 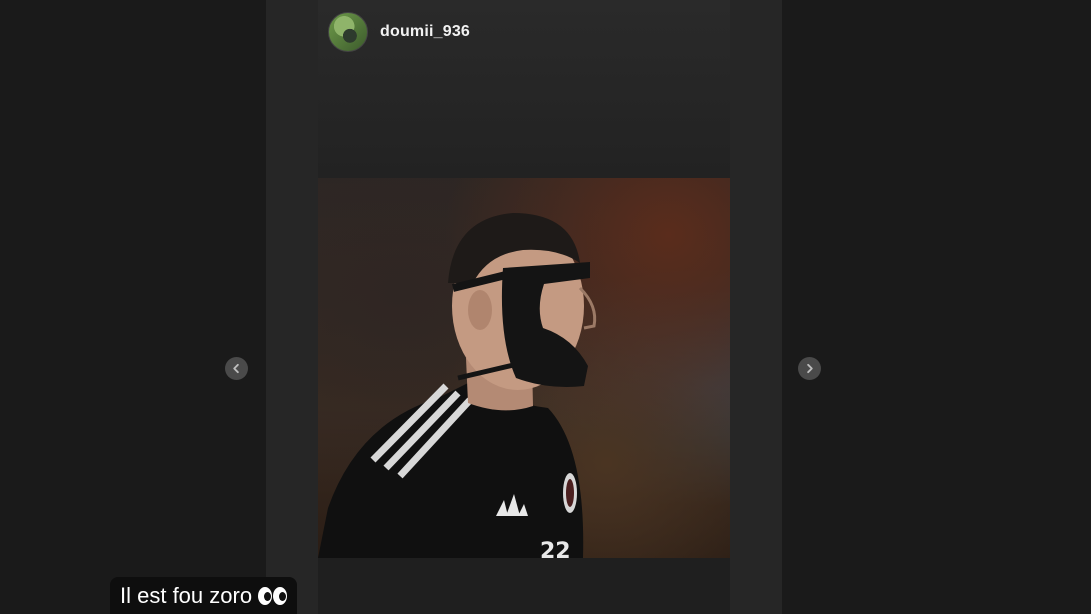 I want to click on username: doumii_936, so click(x=425, y=32).